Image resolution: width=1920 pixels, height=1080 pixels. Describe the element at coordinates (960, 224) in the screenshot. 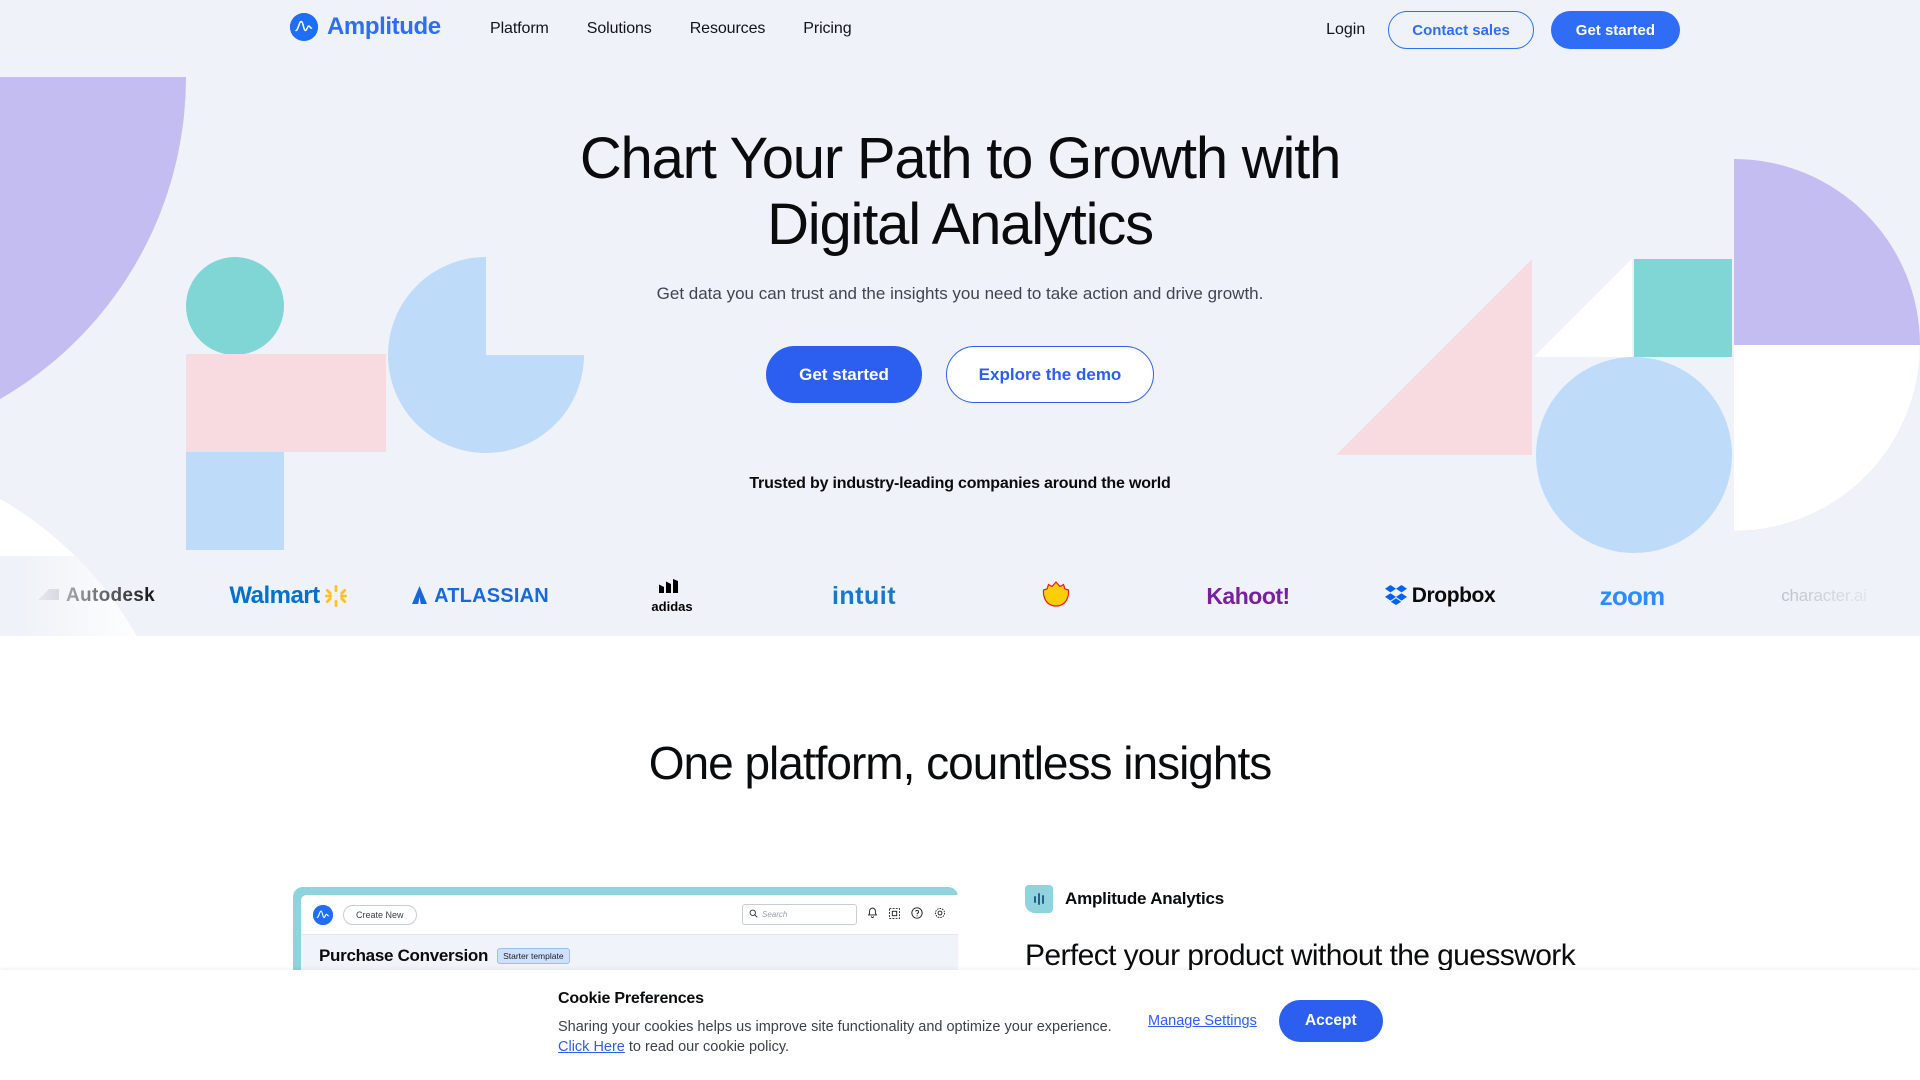

I see `hero-title-line2: Digital Analytics` at that location.